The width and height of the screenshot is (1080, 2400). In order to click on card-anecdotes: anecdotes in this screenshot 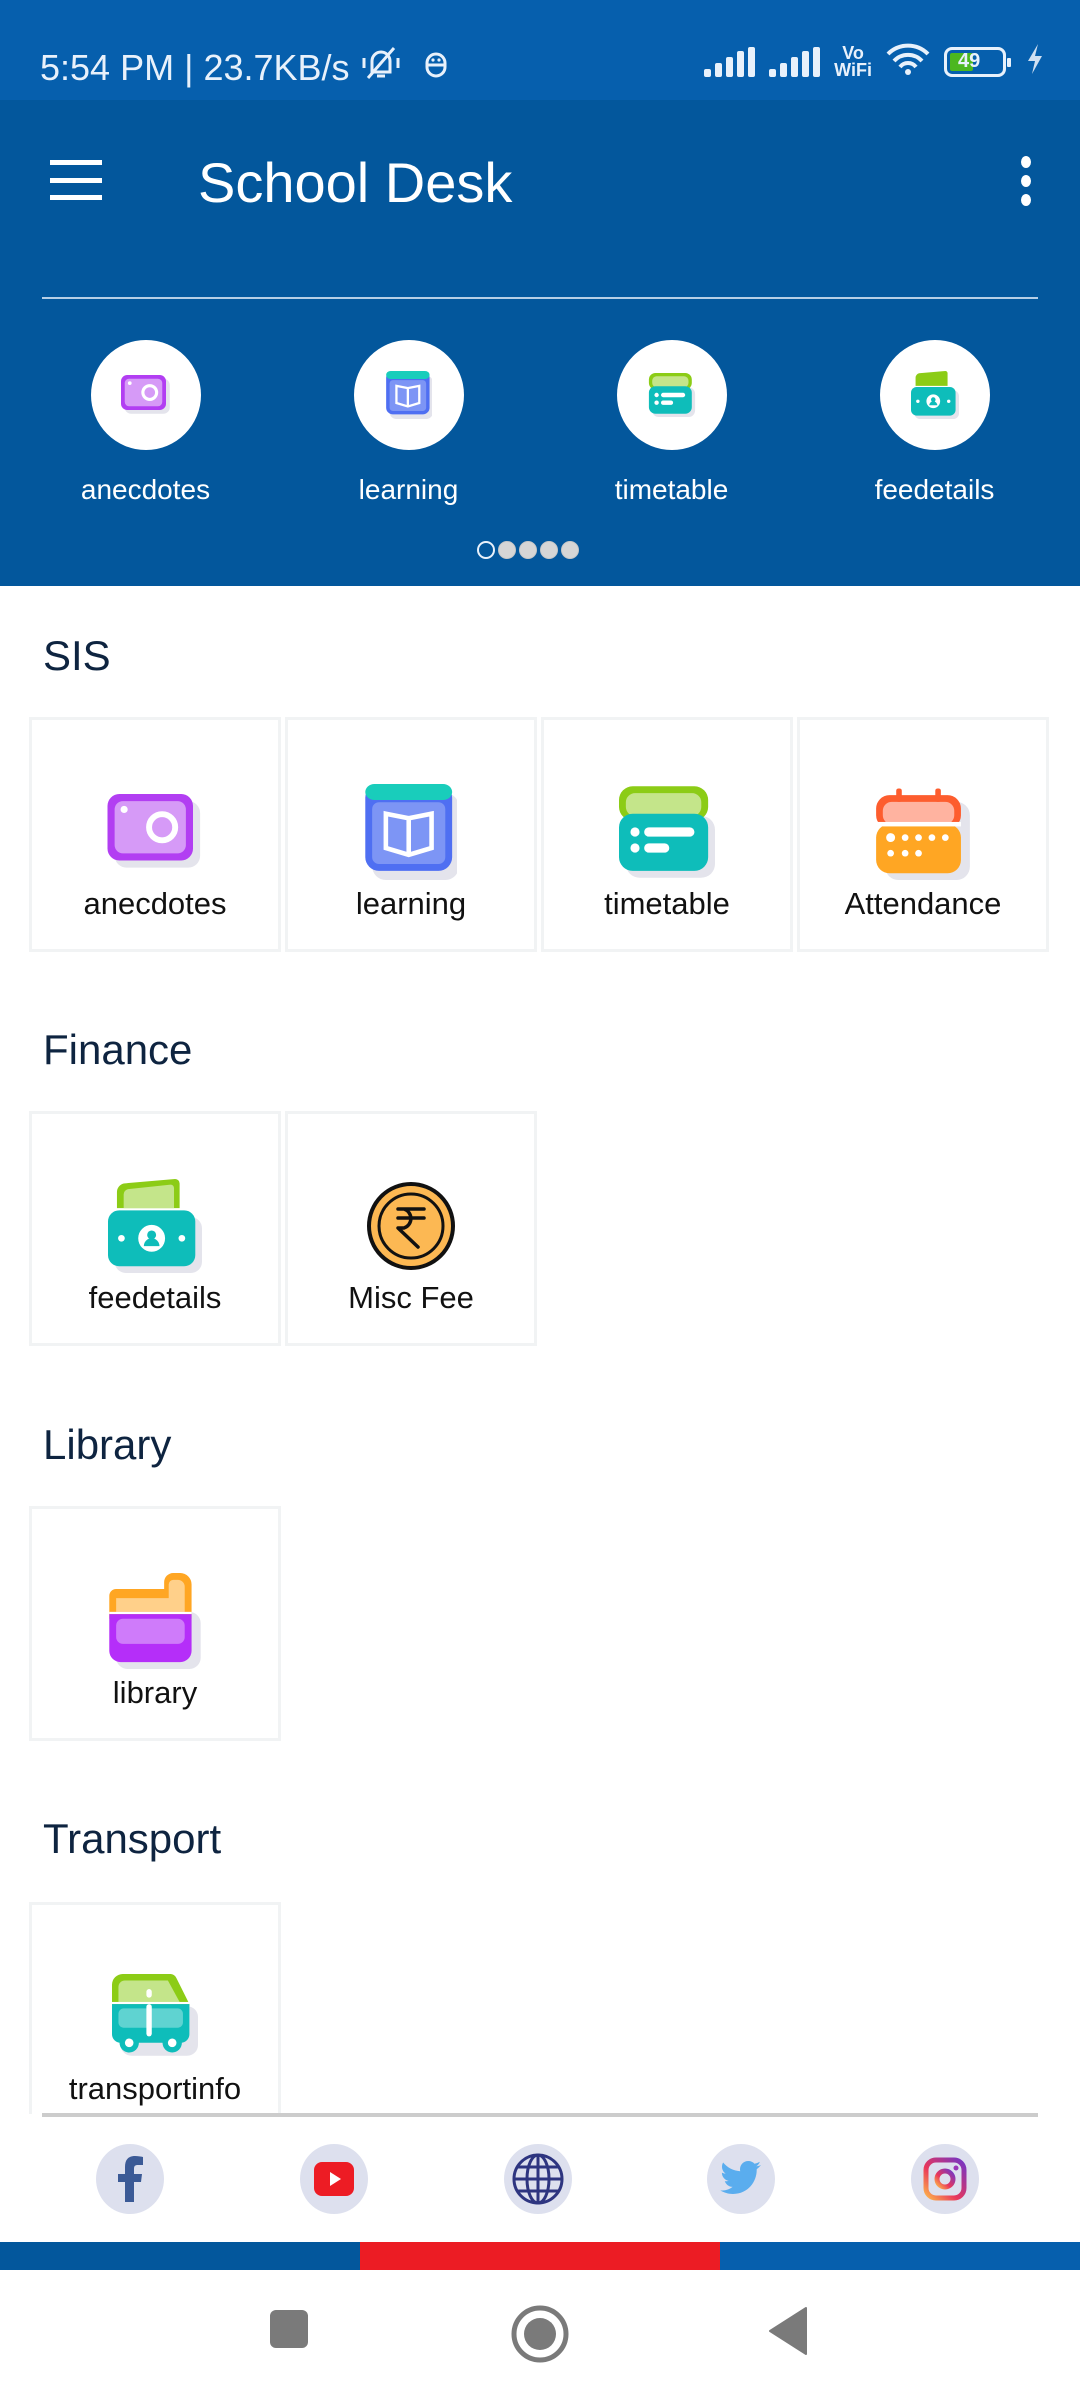, I will do `click(155, 834)`.